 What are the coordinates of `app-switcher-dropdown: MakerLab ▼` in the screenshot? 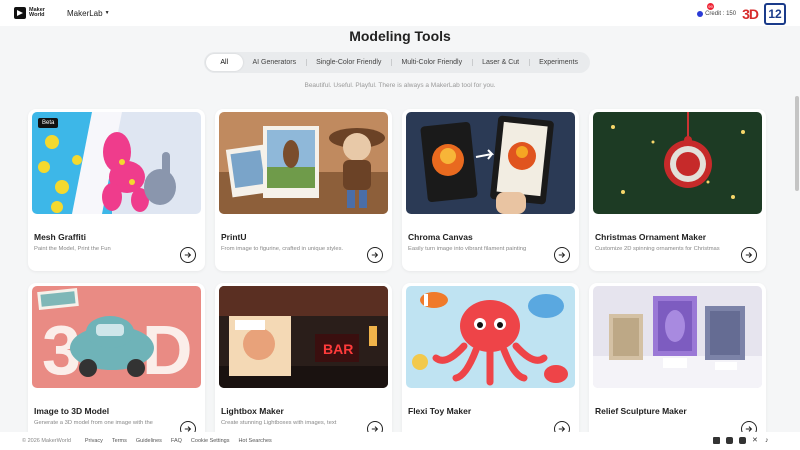 It's located at (88, 13).